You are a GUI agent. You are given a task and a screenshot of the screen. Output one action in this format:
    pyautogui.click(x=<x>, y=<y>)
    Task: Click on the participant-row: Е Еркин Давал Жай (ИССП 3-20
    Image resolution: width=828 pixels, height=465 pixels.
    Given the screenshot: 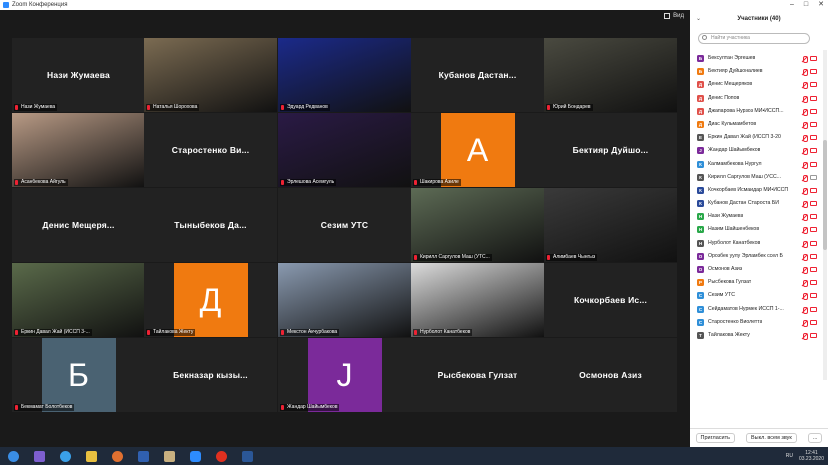 What is the action you would take?
    pyautogui.click(x=755, y=137)
    